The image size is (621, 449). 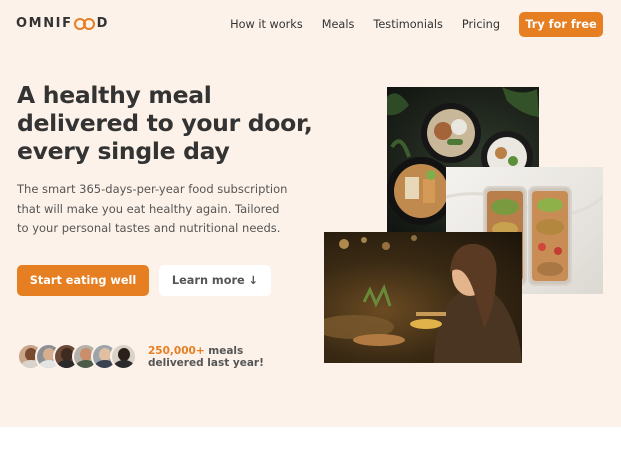 I want to click on woman-eating-photo, so click(x=423, y=297).